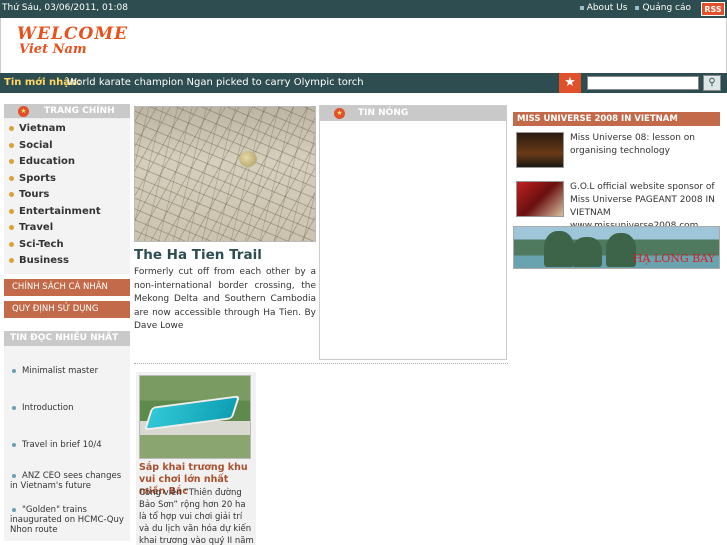 The width and height of the screenshot is (727, 545). I want to click on most-read-item: Travel in brief 10/4, so click(67, 445).